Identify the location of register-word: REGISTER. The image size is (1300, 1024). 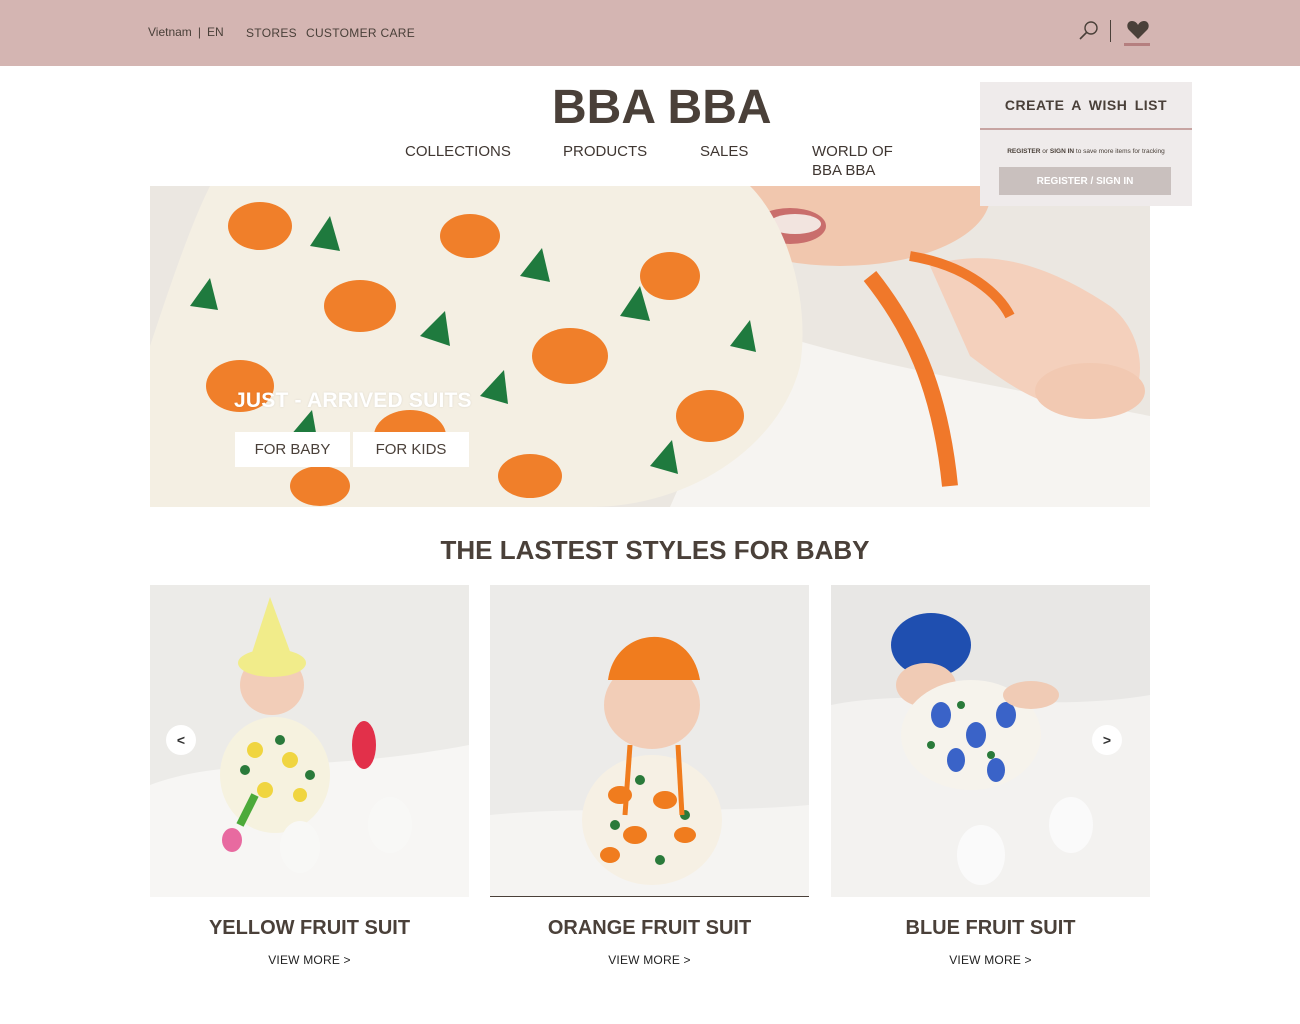
(1024, 151).